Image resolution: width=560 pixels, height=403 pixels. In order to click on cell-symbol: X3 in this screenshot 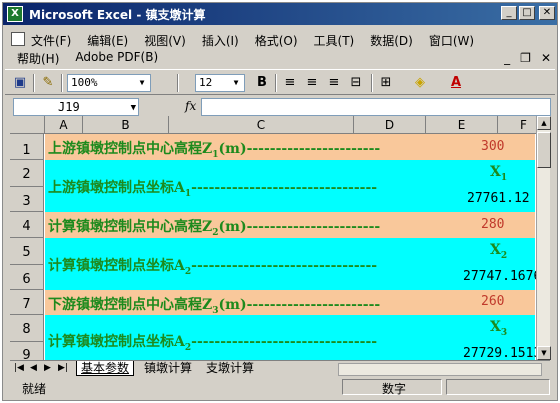, I will do `click(499, 328)`.